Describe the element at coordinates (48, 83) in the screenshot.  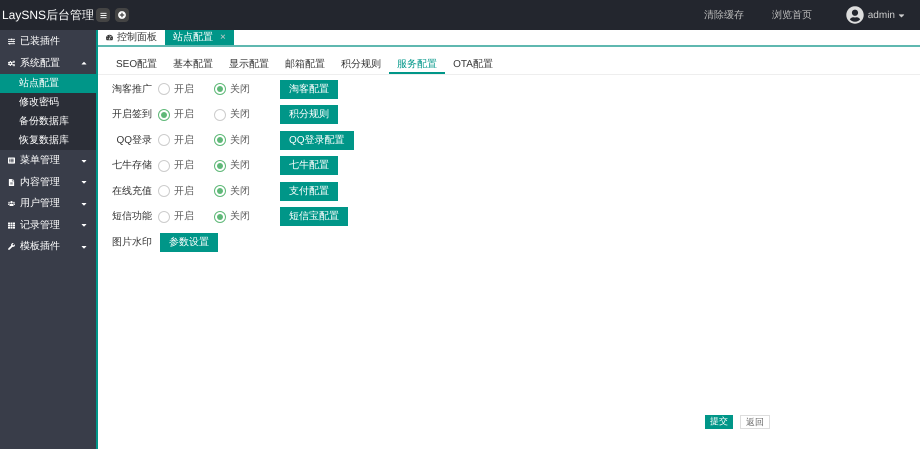
I see `sidebar-subitem: 站点配置` at that location.